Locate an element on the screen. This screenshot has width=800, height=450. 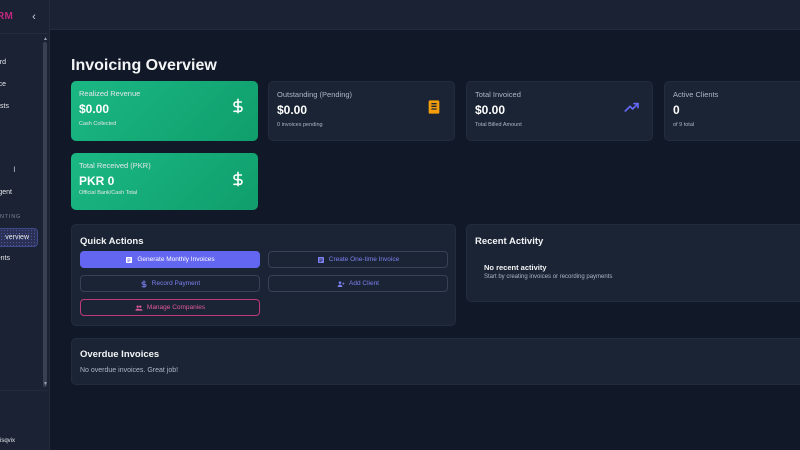
trending-up-icon is located at coordinates (631, 107).